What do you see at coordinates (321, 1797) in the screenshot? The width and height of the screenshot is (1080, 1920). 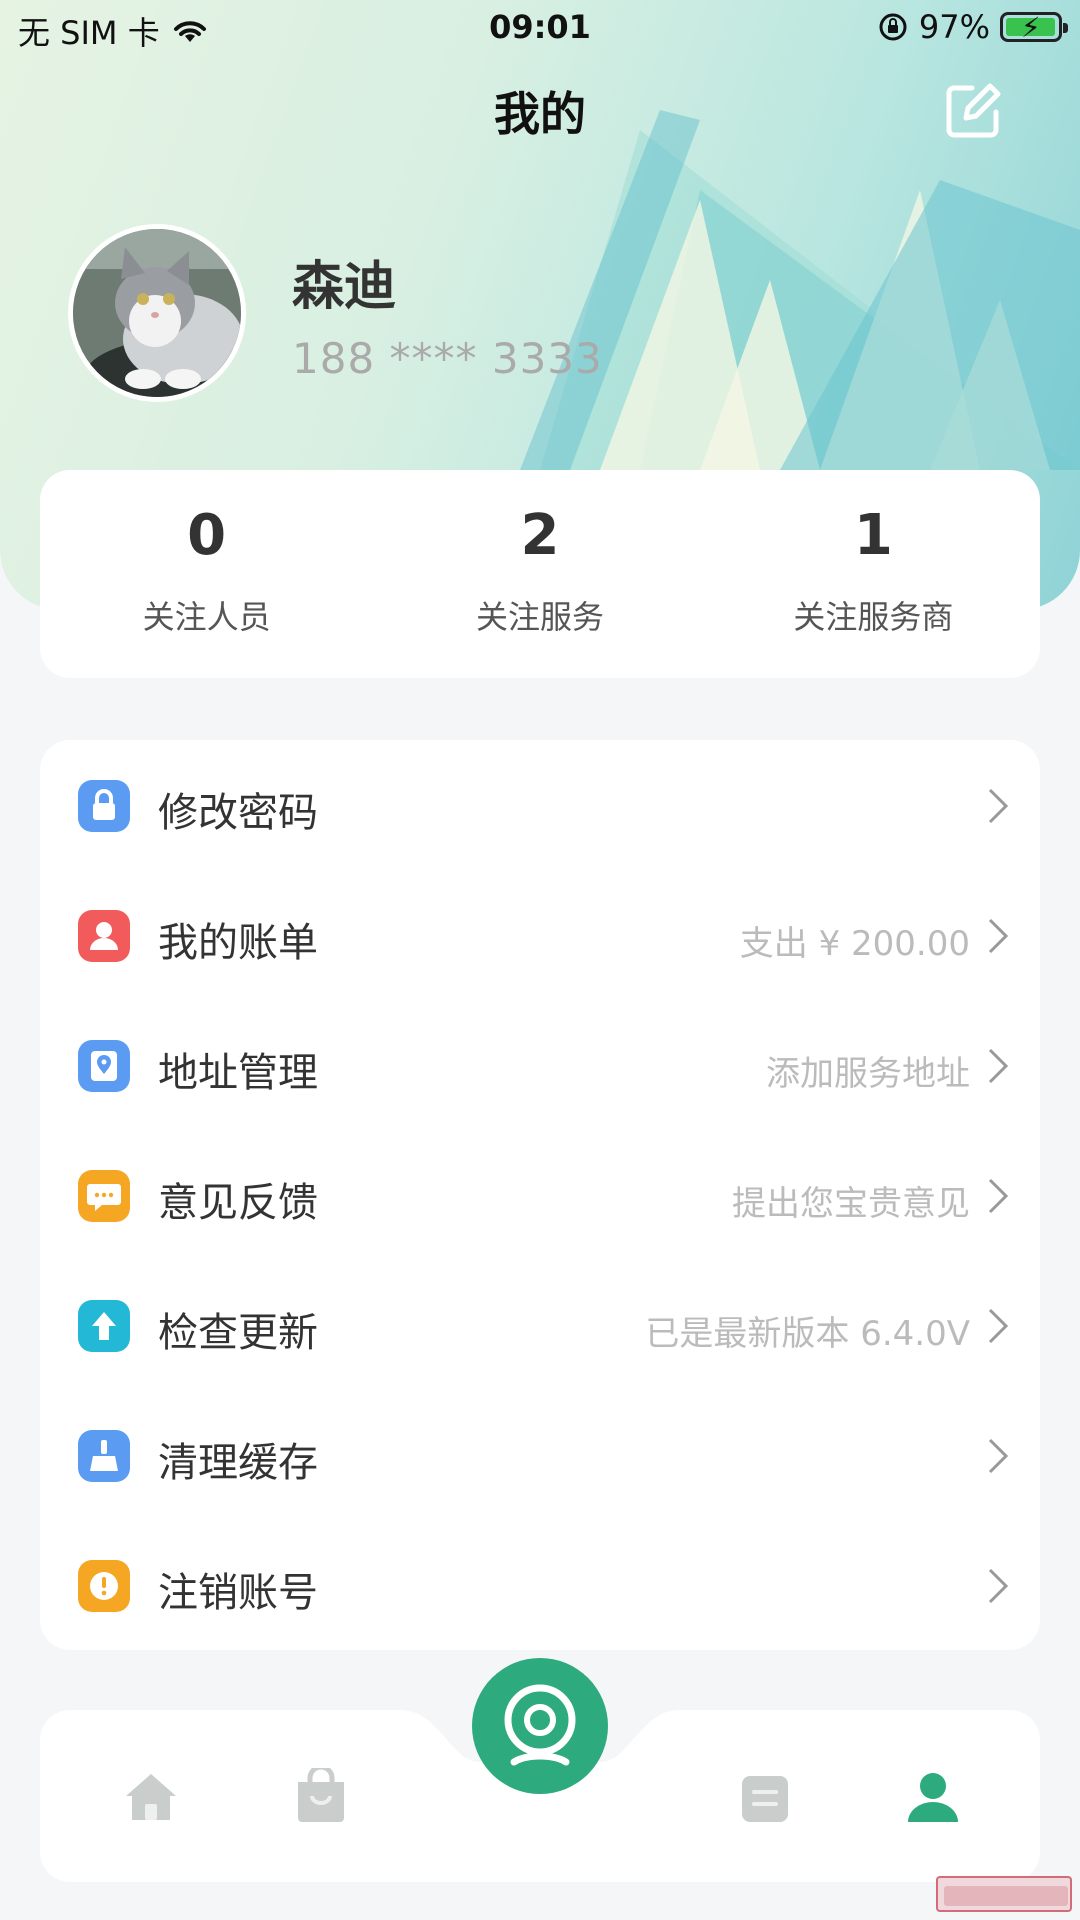 I see `tab-services-icon` at bounding box center [321, 1797].